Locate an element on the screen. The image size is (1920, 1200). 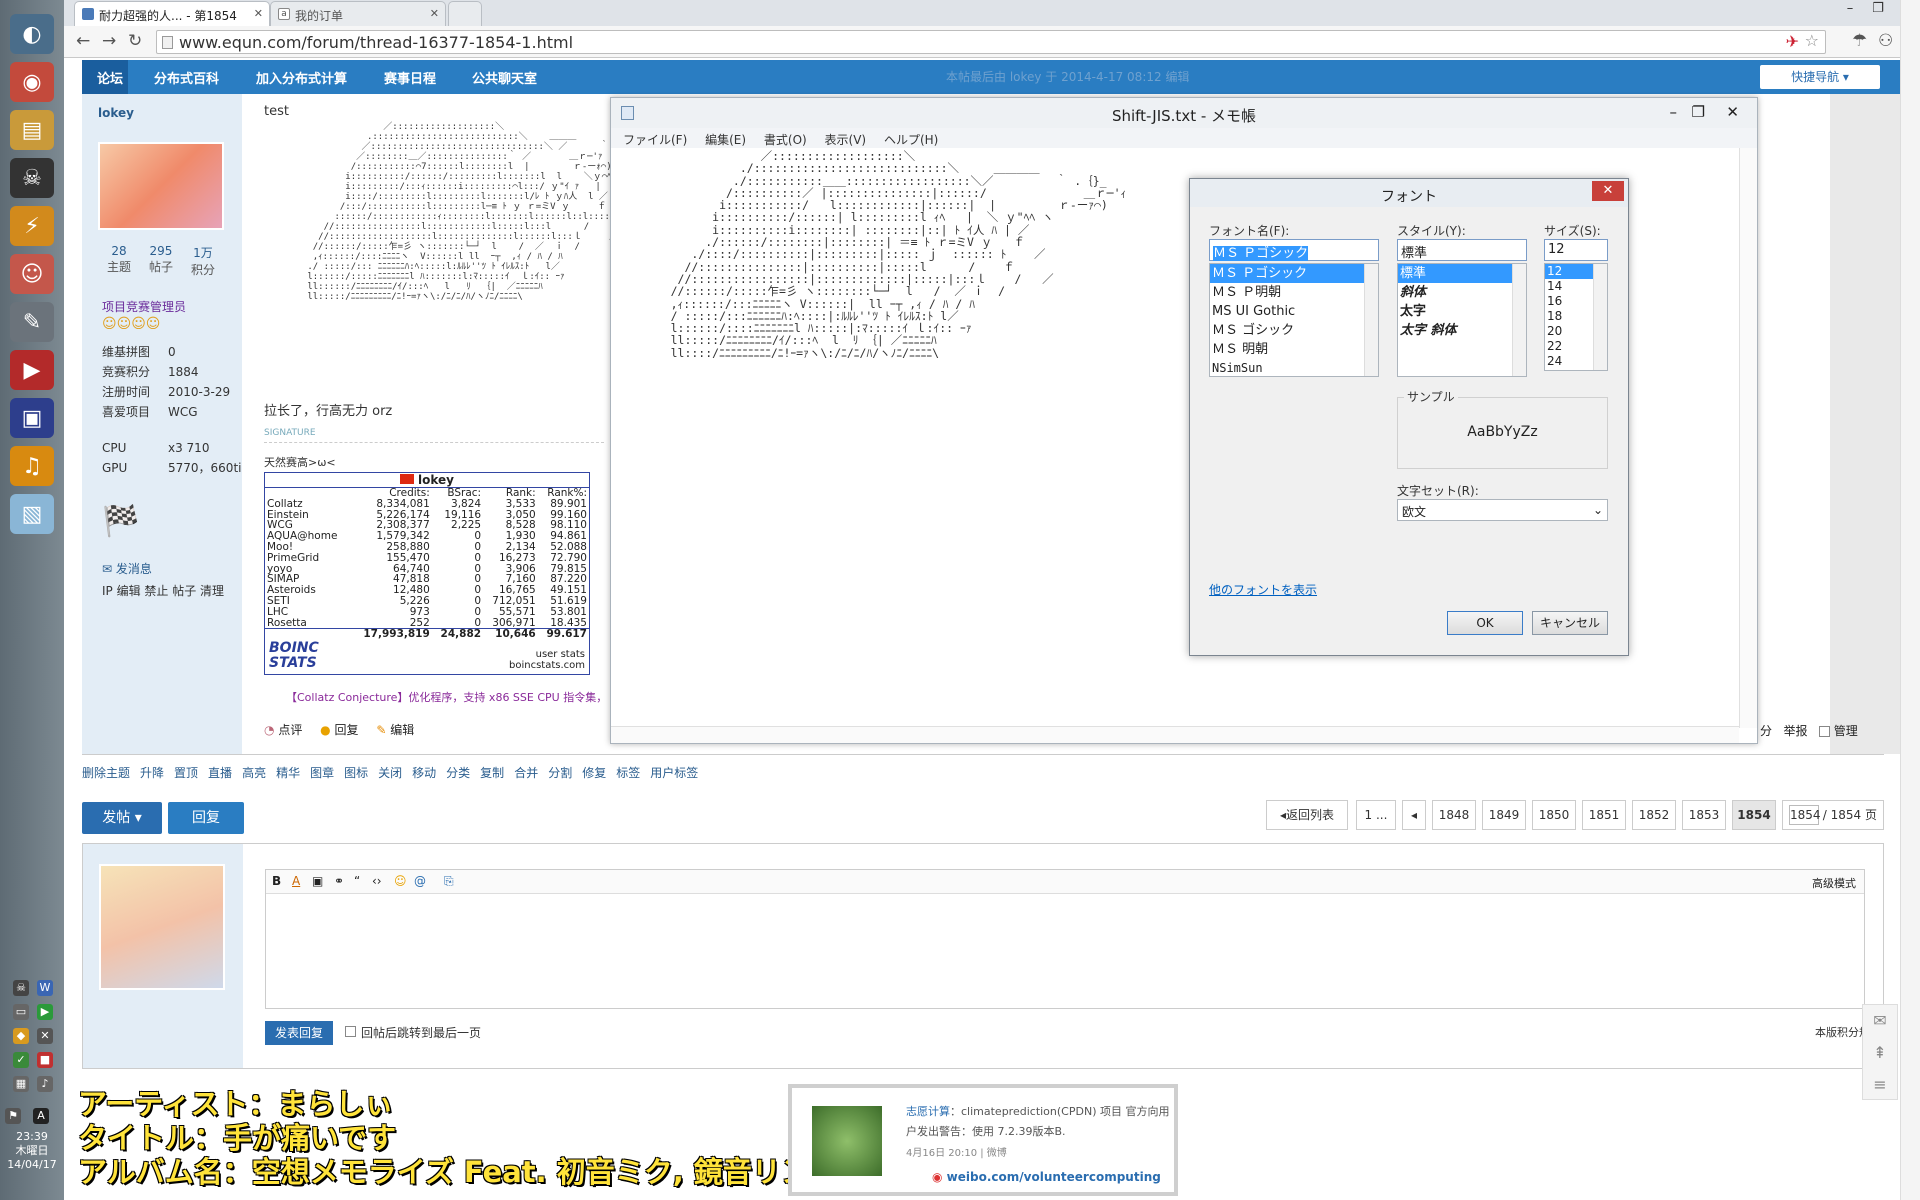
mod-link: 高亮 is located at coordinates (254, 773).